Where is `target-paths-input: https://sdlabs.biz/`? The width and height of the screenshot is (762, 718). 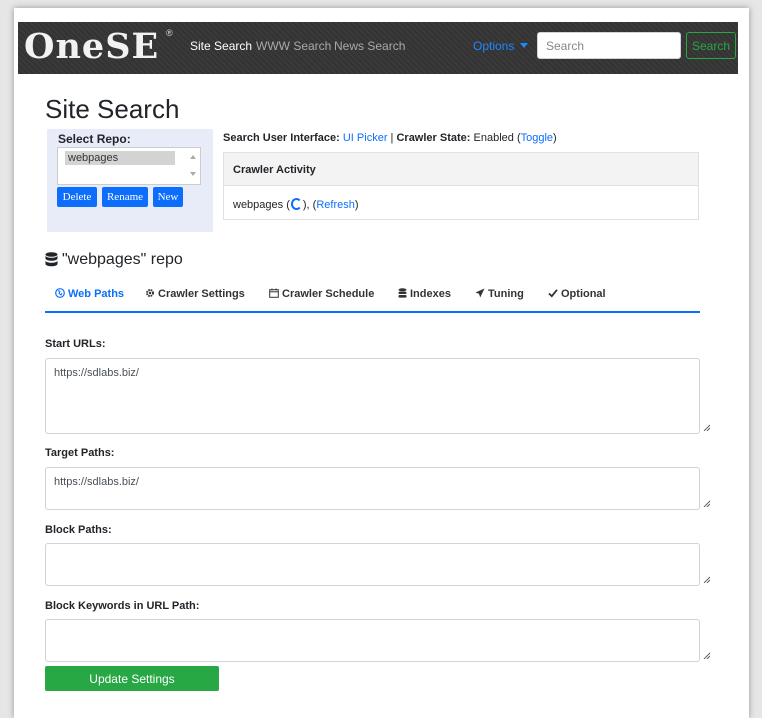
target-paths-input: https://sdlabs.biz/ is located at coordinates (372, 488).